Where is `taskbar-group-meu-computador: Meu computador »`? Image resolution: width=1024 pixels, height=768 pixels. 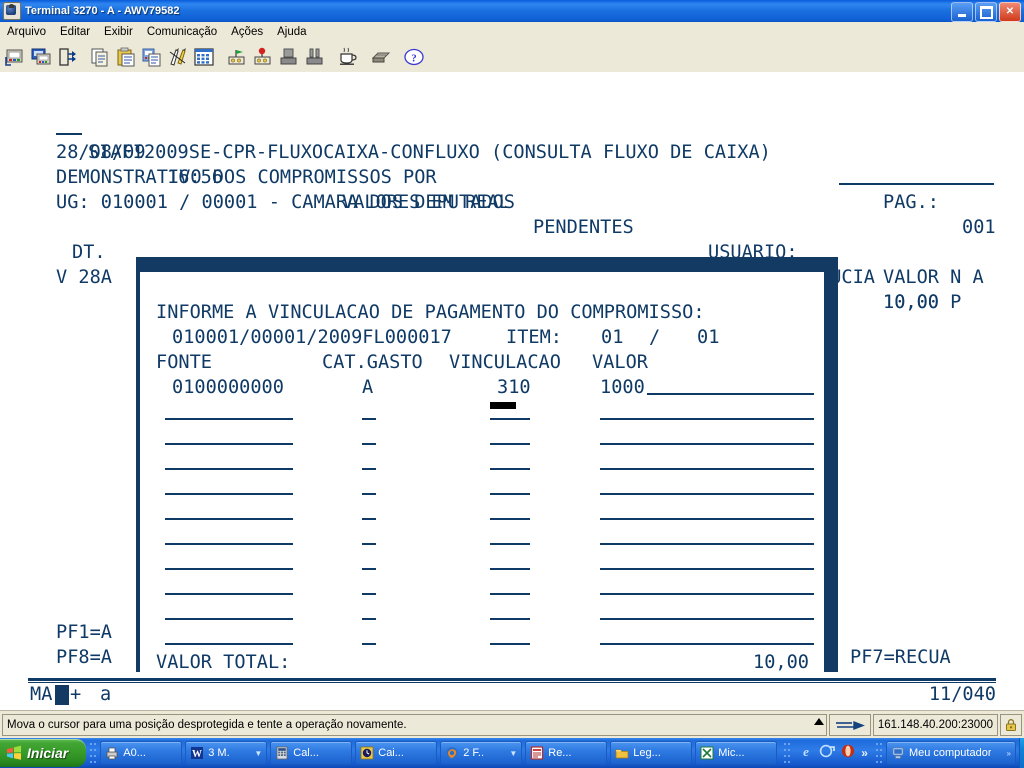
taskbar-group-meu-computador: Meu computador » is located at coordinates (950, 753).